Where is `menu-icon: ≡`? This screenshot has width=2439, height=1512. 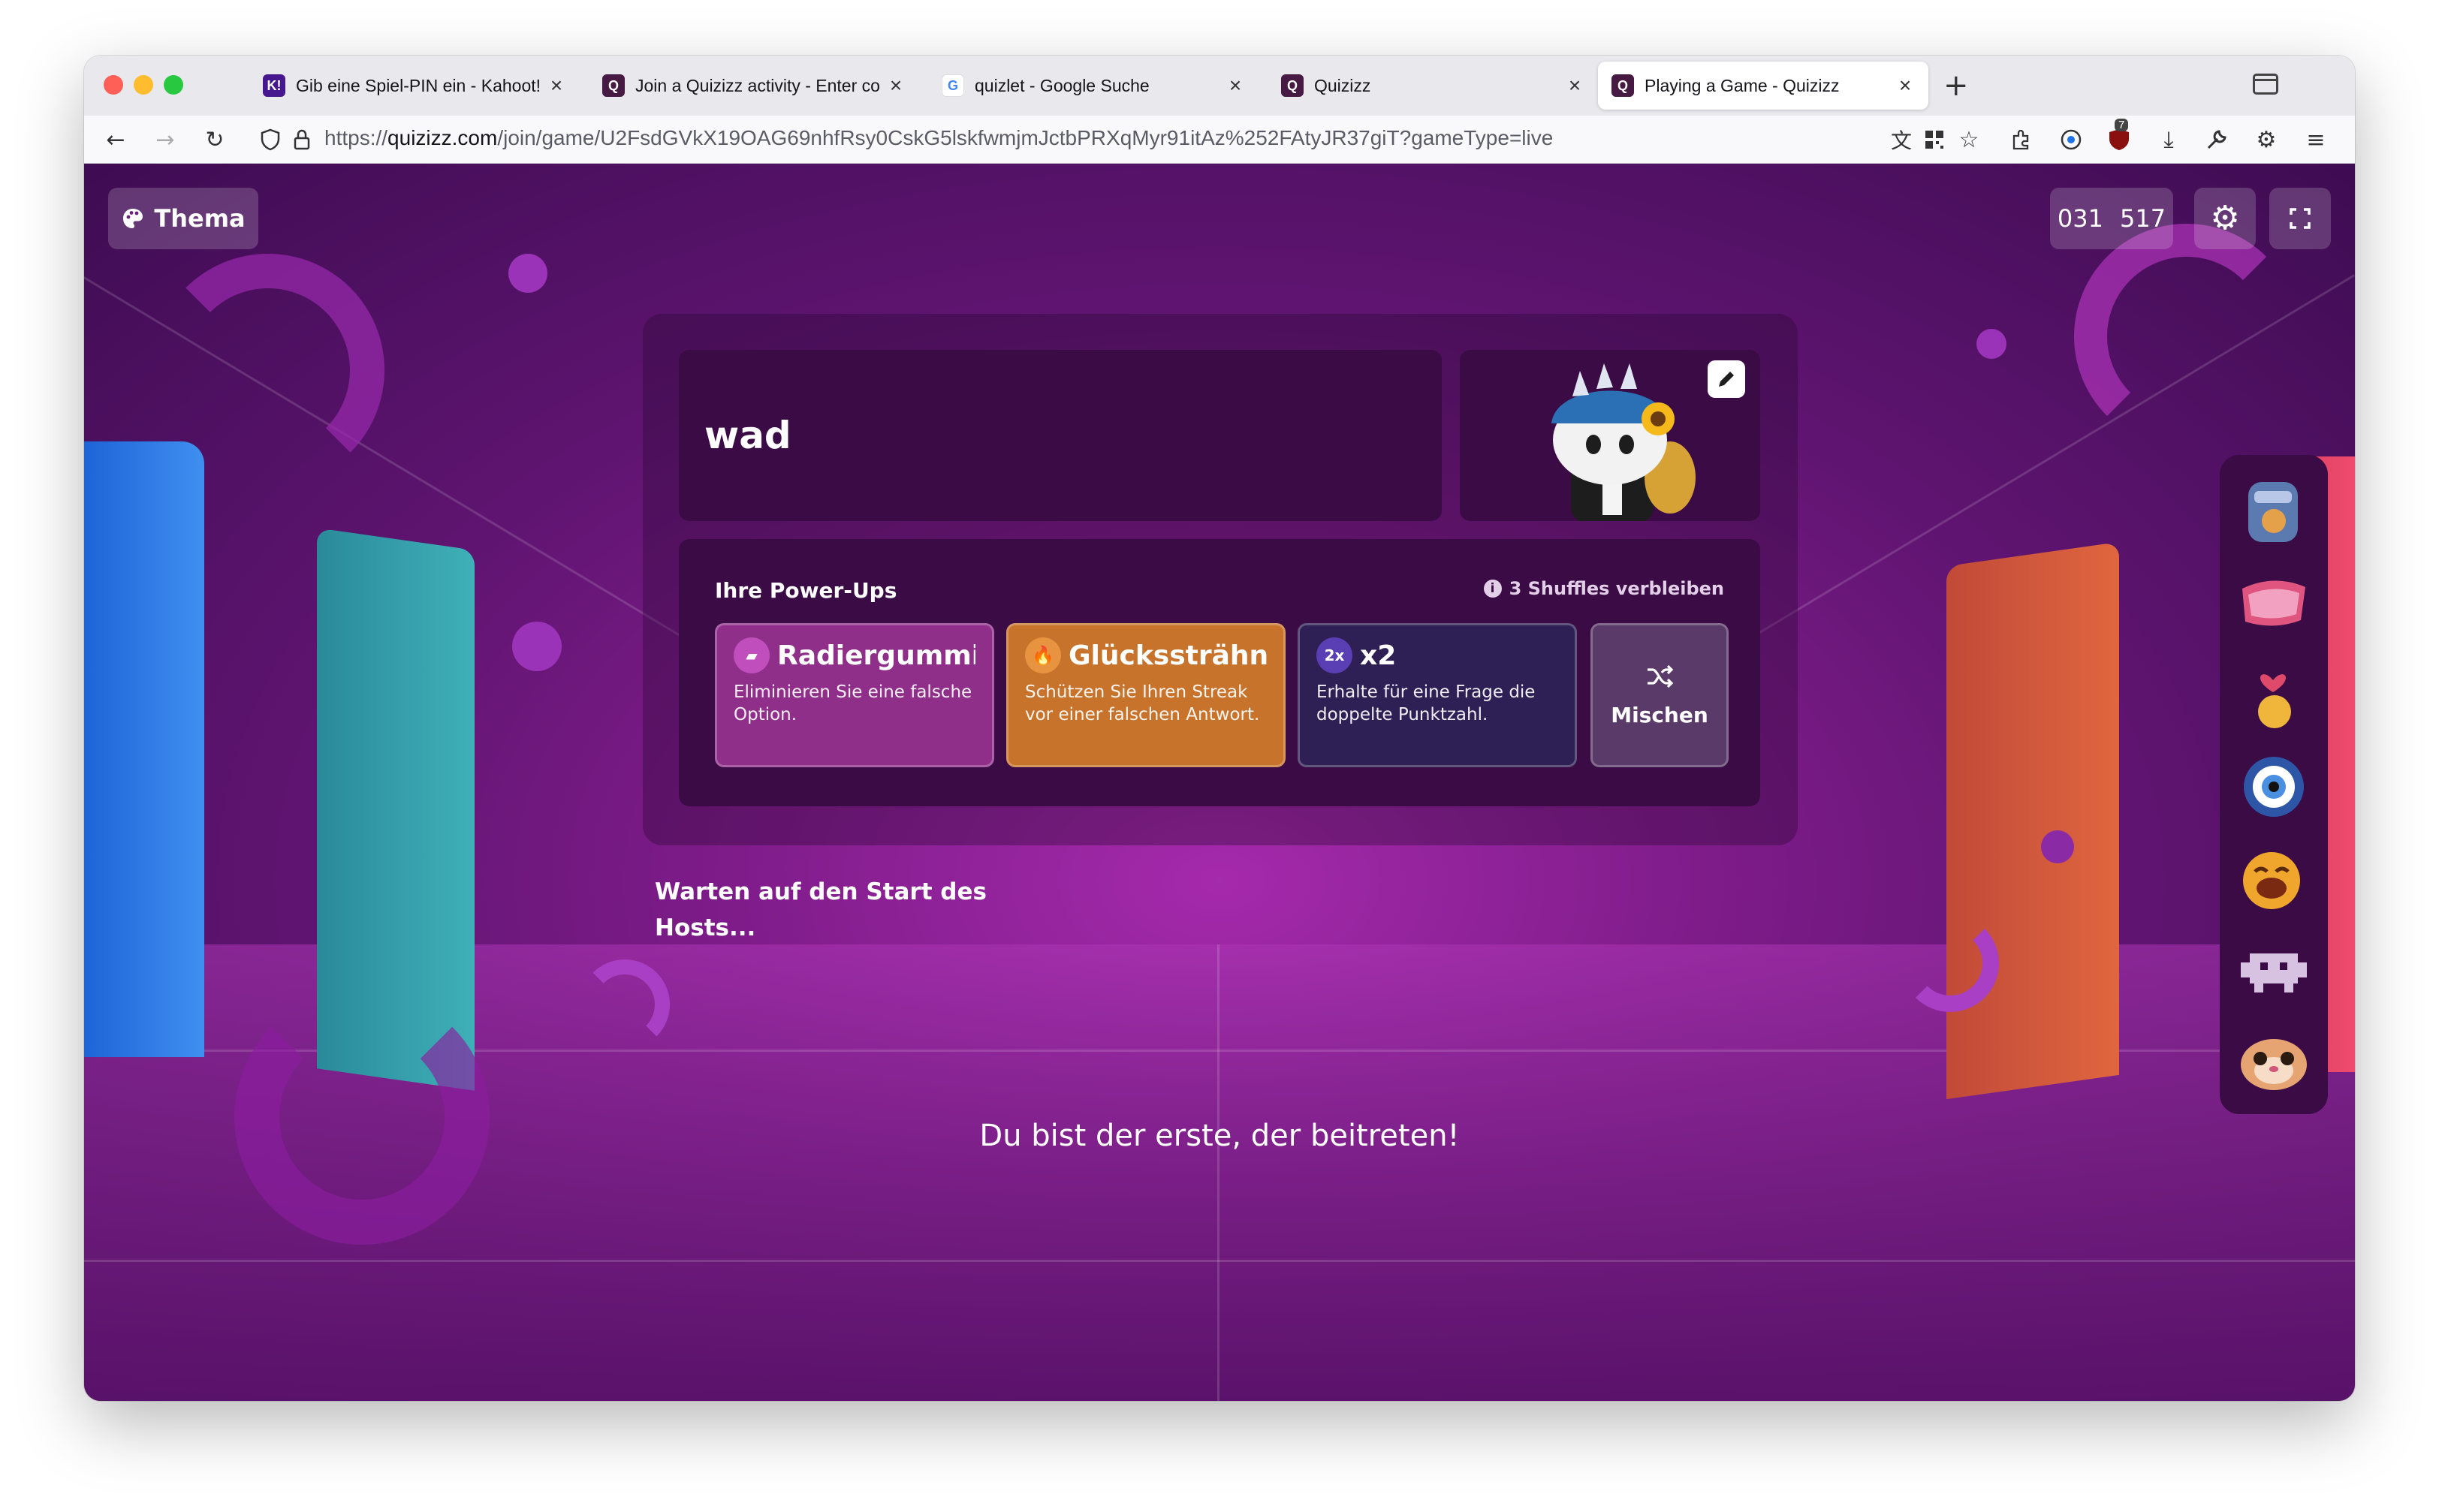
menu-icon: ≡ is located at coordinates (2316, 140).